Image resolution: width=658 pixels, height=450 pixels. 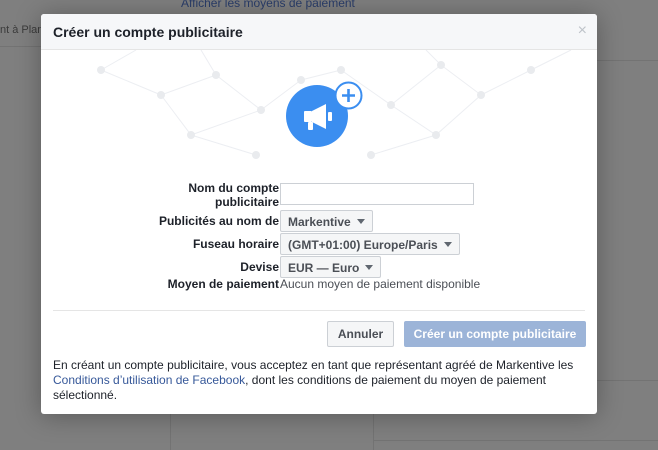 I want to click on timezone-dropdown: (GMT+01:00) Europe/Paris, so click(x=370, y=244).